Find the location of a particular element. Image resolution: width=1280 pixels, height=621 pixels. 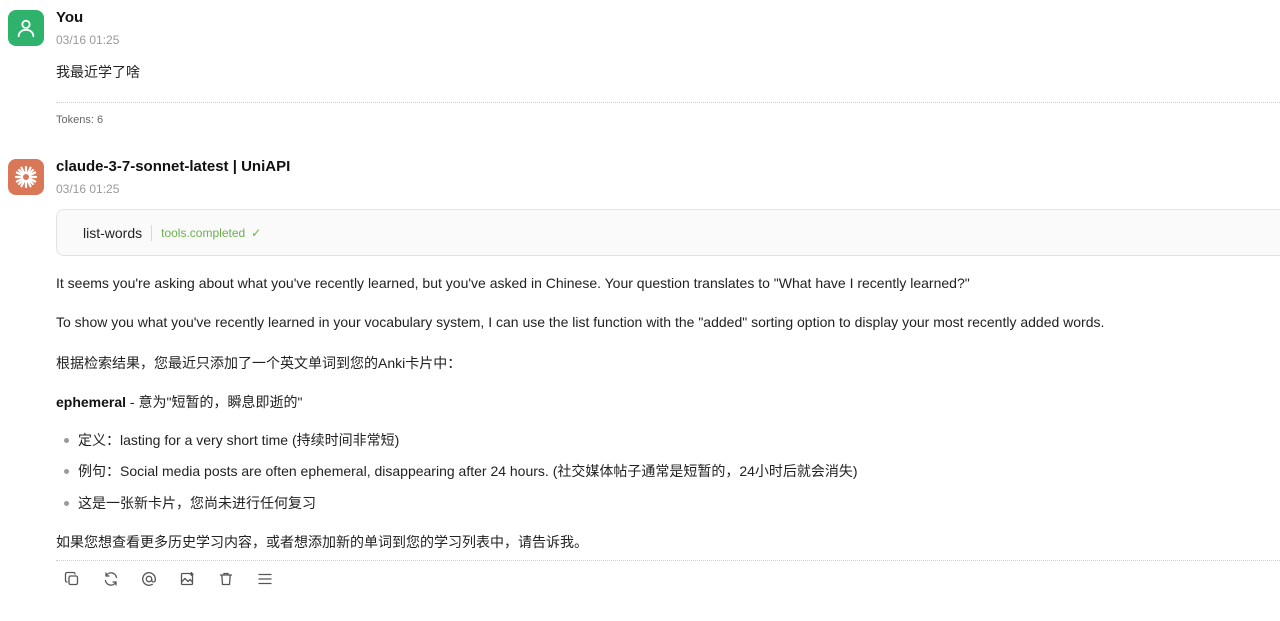

word-meaning: - 意为"短暂的，瞬息即逝的" is located at coordinates (214, 402).